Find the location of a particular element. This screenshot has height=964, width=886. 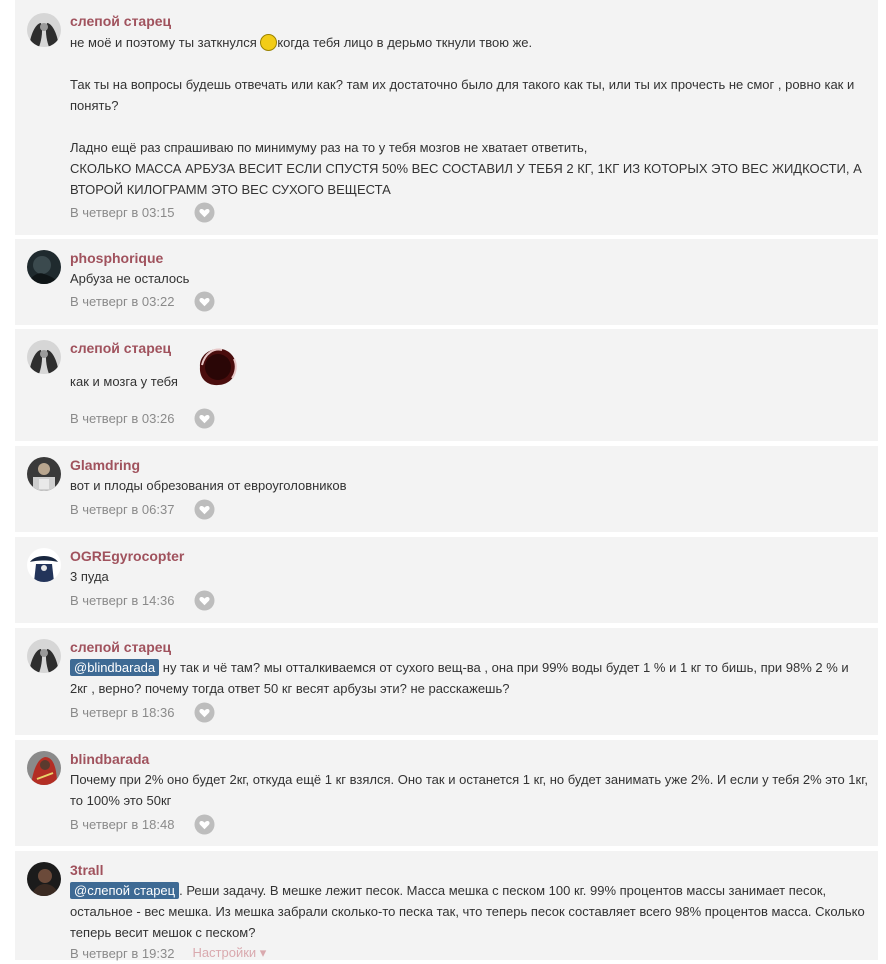

author-name: OGREgyrocopter is located at coordinates (127, 556).